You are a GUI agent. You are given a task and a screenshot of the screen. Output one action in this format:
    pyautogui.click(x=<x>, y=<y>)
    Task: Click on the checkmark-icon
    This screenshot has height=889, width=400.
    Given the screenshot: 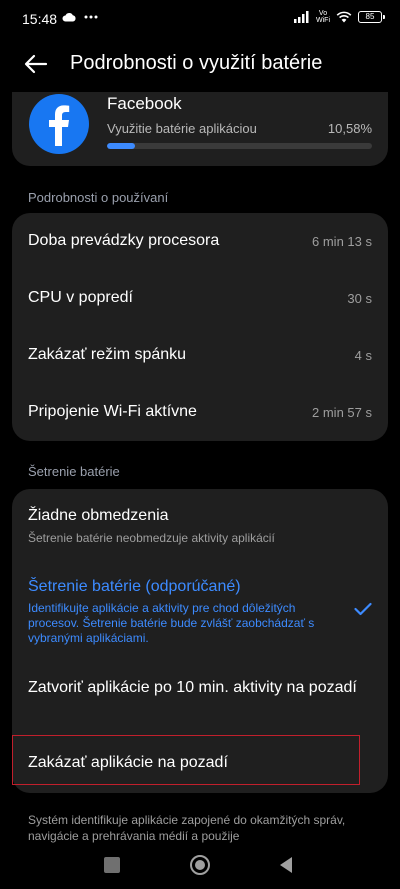 What is the action you would take?
    pyautogui.click(x=363, y=609)
    